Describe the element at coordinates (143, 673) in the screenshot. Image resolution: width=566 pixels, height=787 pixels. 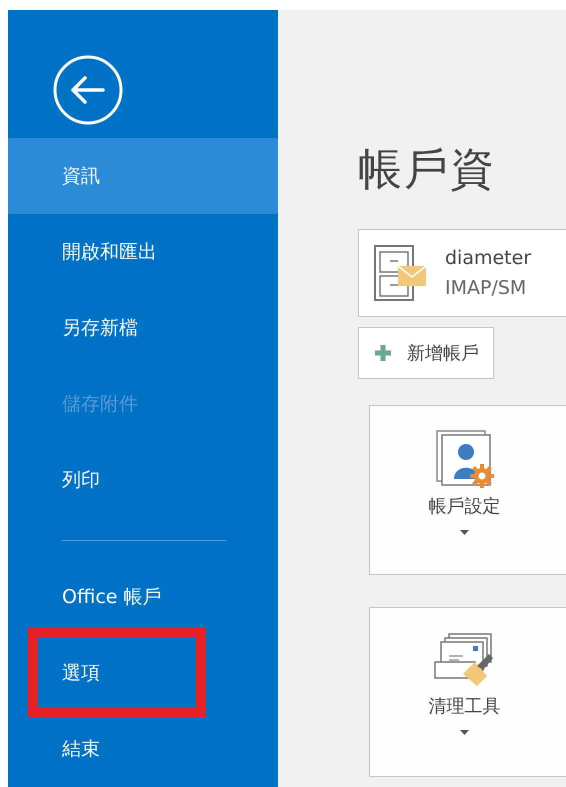
I see `sidebar-item: 選項` at that location.